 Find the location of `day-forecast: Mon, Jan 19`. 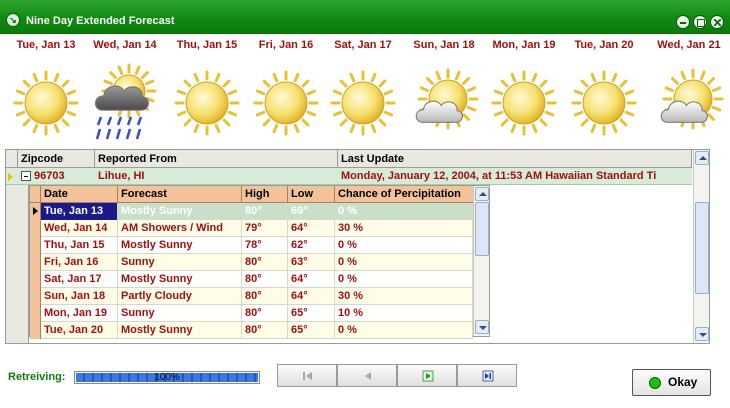

day-forecast: Mon, Jan 19 is located at coordinates (524, 91).